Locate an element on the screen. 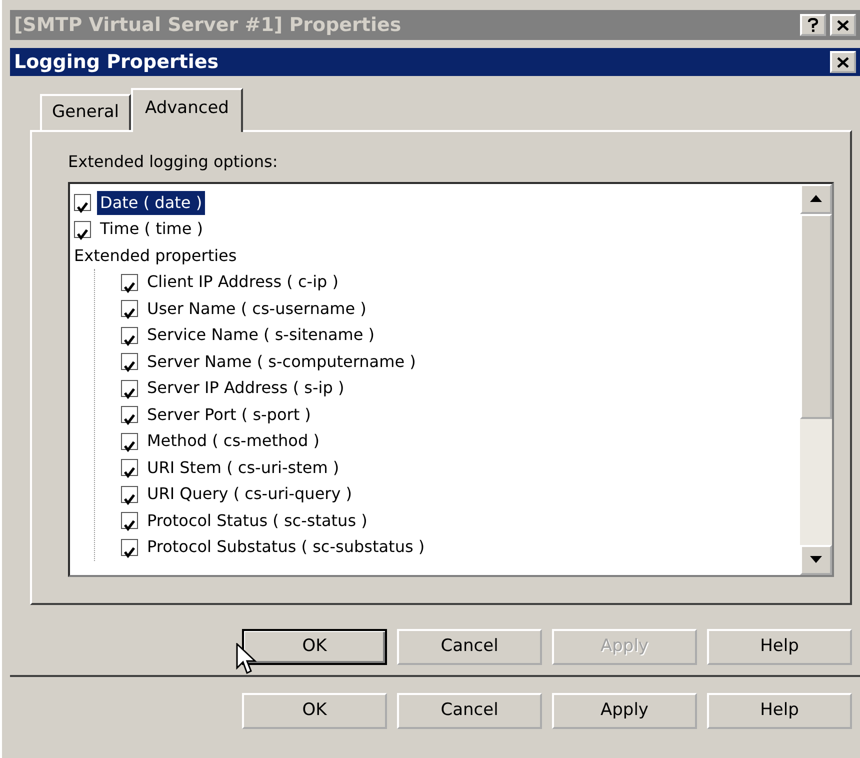 This screenshot has height=758, width=860. option-label: URI Query ( cs-uri-query ) is located at coordinates (250, 494).